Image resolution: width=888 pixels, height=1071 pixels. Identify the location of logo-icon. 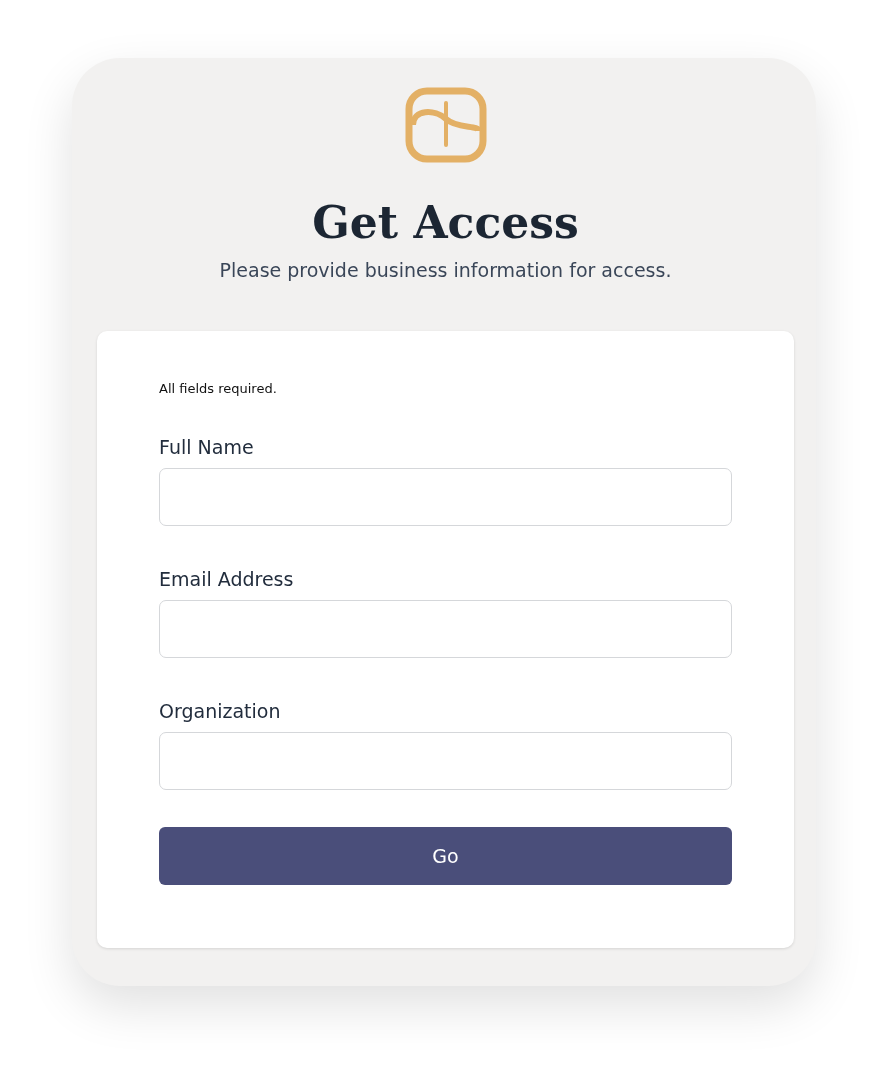
(445, 125).